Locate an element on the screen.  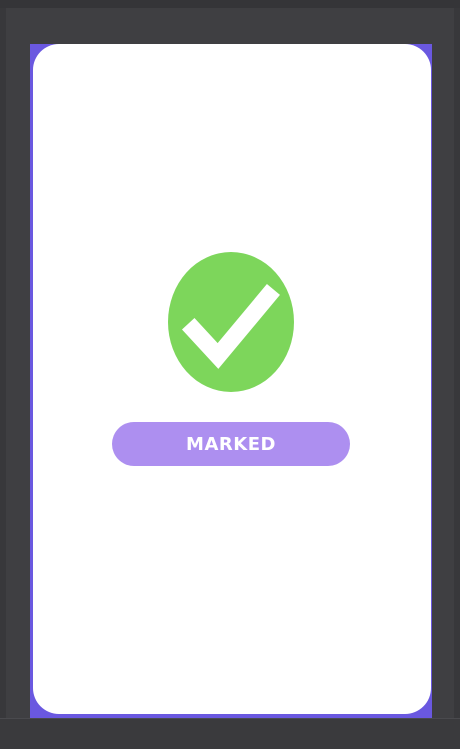
left-border is located at coordinates (3, 363).